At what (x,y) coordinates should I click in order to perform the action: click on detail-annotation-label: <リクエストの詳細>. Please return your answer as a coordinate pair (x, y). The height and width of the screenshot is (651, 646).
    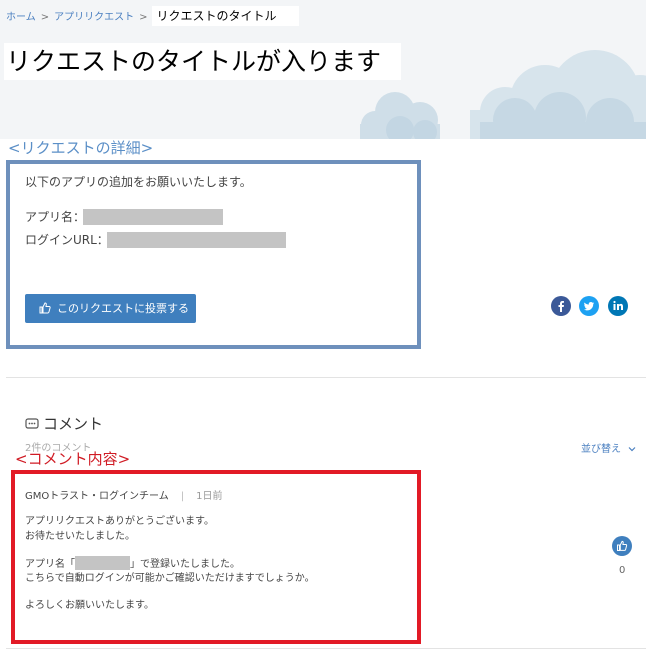
    Looking at the image, I should click on (81, 148).